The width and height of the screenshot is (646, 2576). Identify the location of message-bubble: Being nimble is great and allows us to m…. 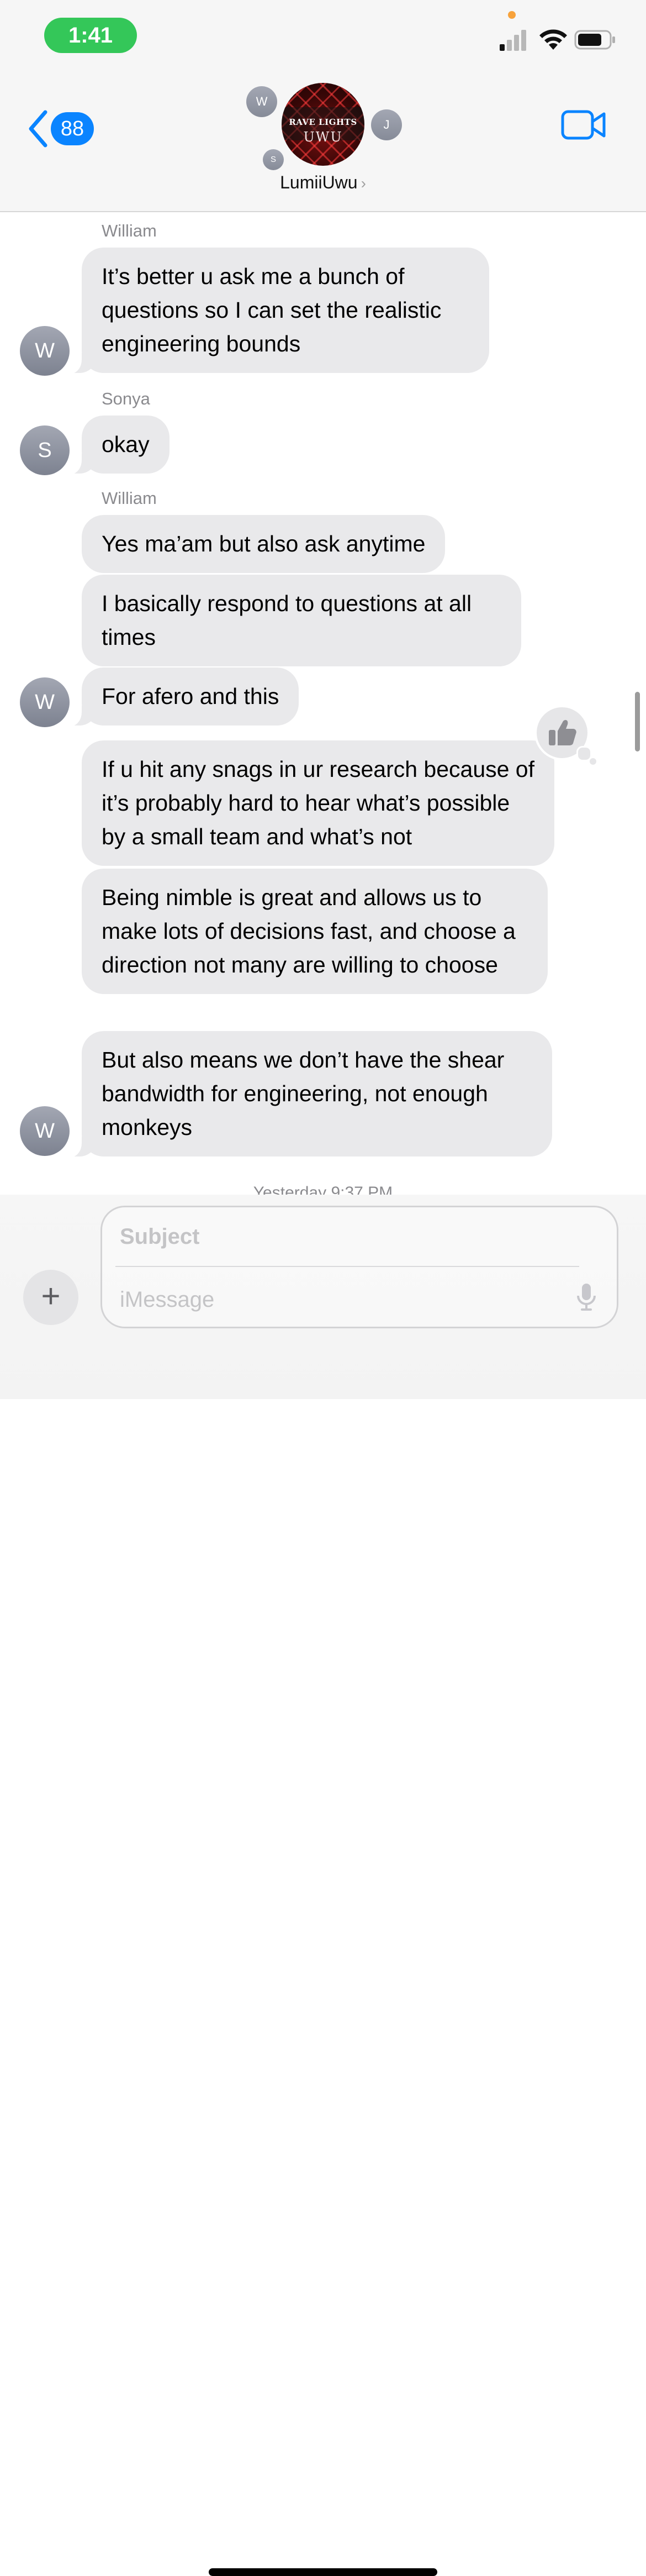
(315, 931).